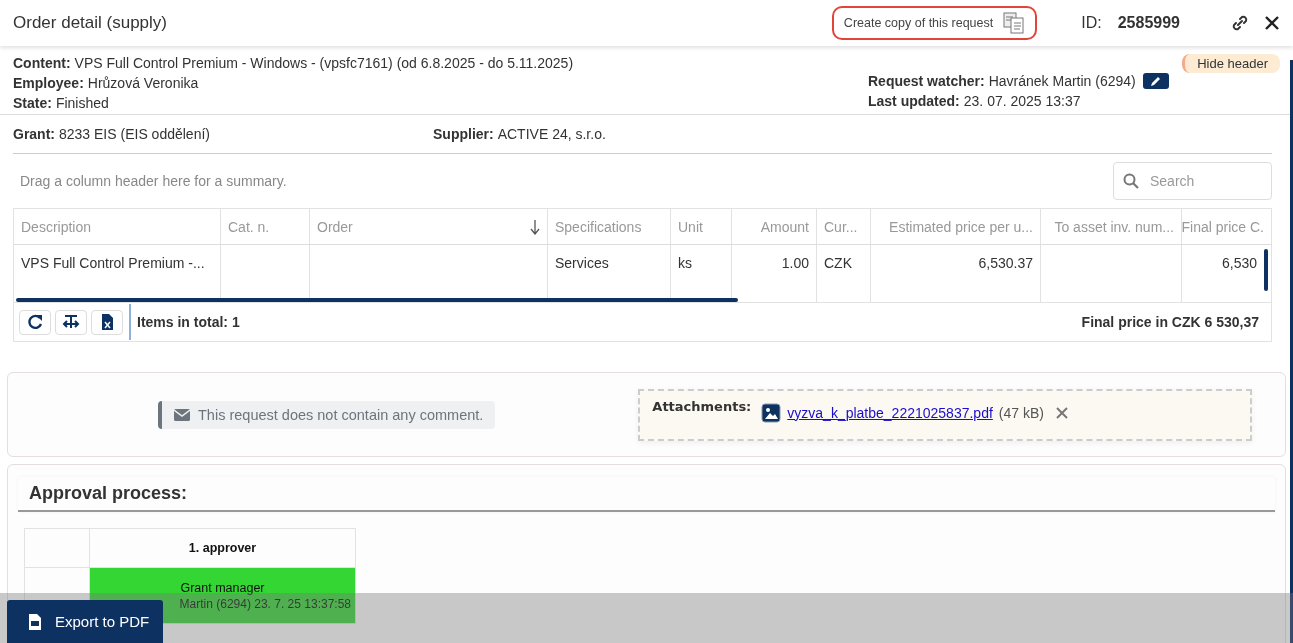 This screenshot has height=643, width=1293. Describe the element at coordinates (42, 63) in the screenshot. I see `info-label: Content:` at that location.